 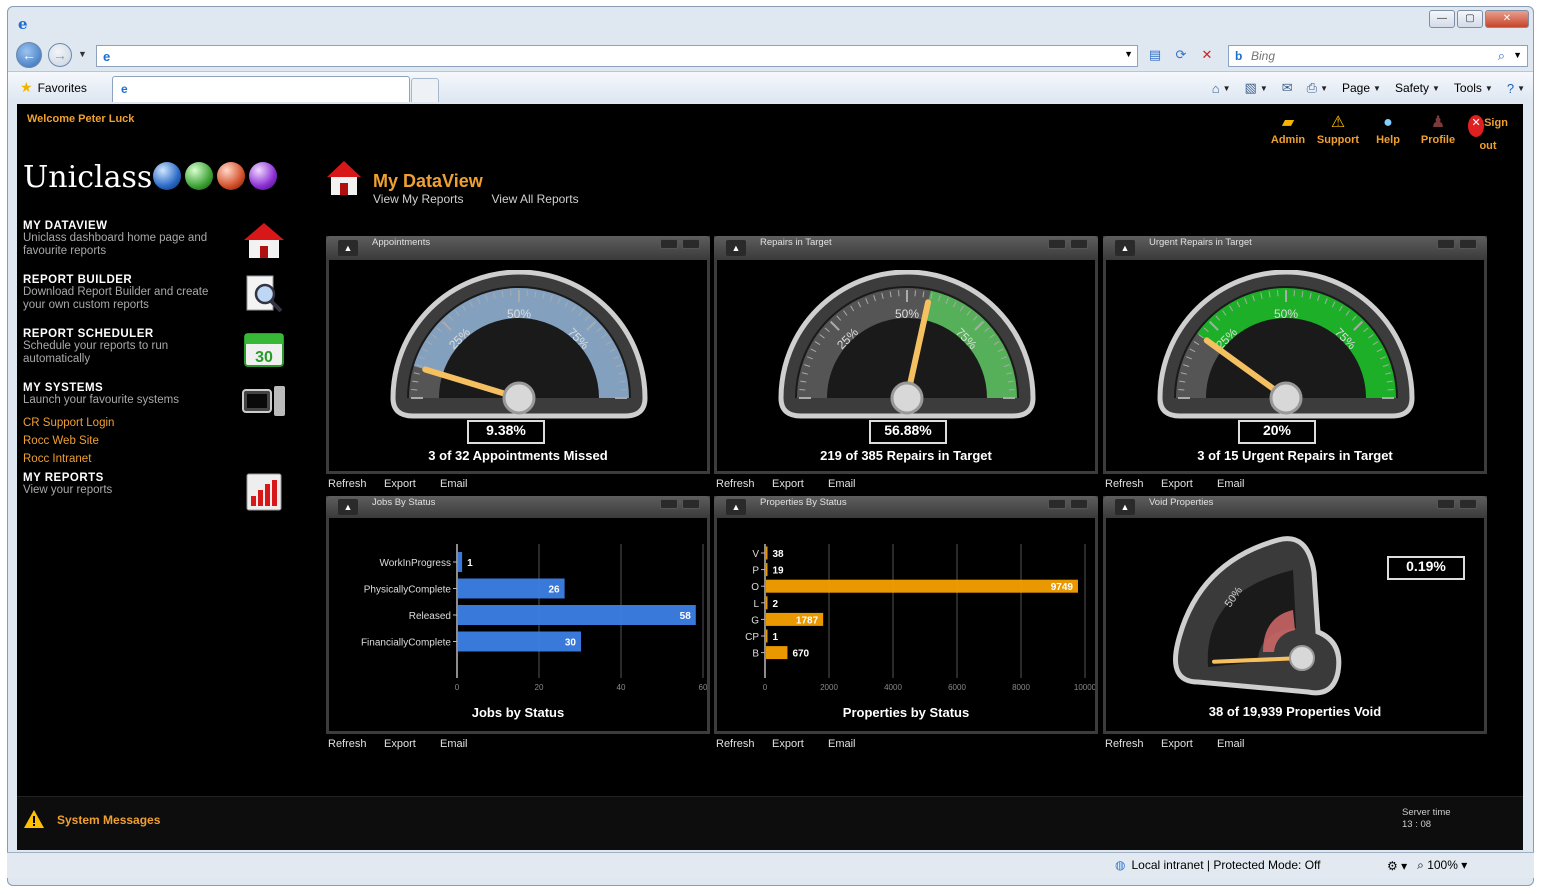 I want to click on print-button: ⎙ ▼, so click(x=1317, y=88).